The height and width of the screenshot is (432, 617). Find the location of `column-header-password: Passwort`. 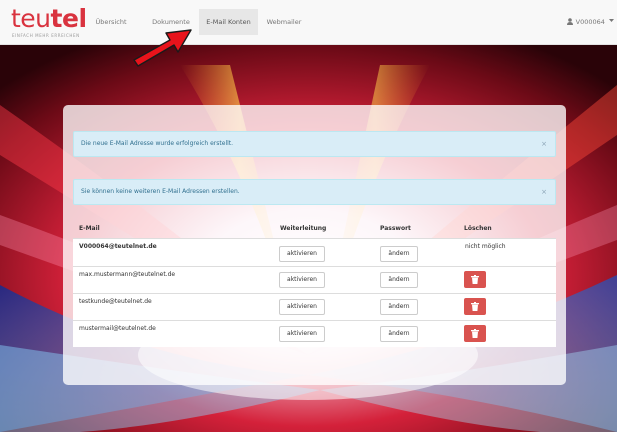

column-header-password: Passwort is located at coordinates (395, 228).